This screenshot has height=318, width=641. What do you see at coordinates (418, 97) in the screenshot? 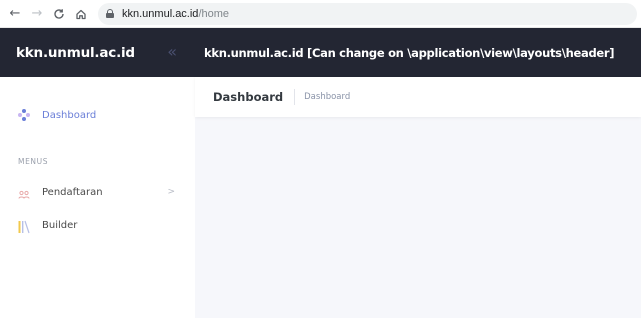
I see `page-header: Dashboard Dashboard` at bounding box center [418, 97].